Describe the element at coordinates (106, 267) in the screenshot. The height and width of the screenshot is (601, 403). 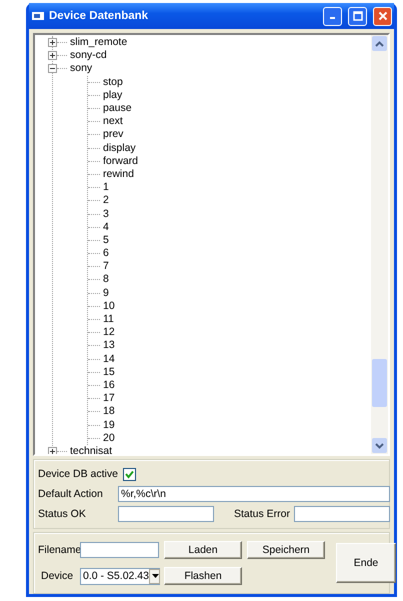
I see `tree-item: 7` at that location.